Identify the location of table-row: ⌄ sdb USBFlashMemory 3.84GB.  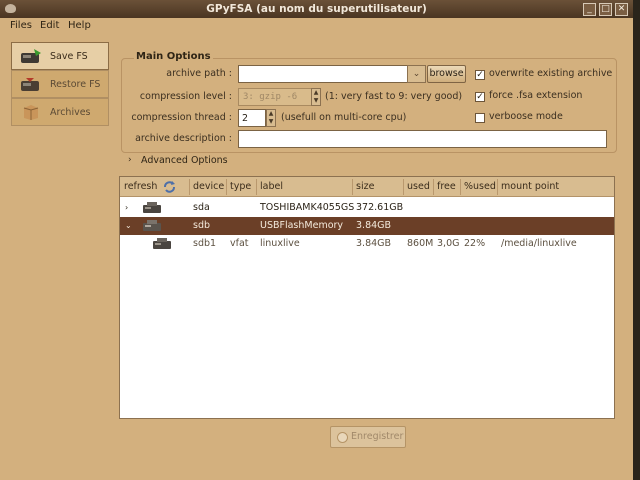
(367, 226).